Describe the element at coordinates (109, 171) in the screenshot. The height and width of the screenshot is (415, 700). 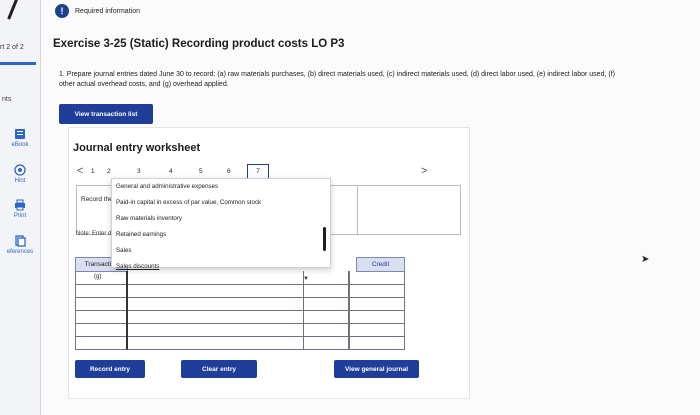
I see `page-tab-2: 2` at that location.